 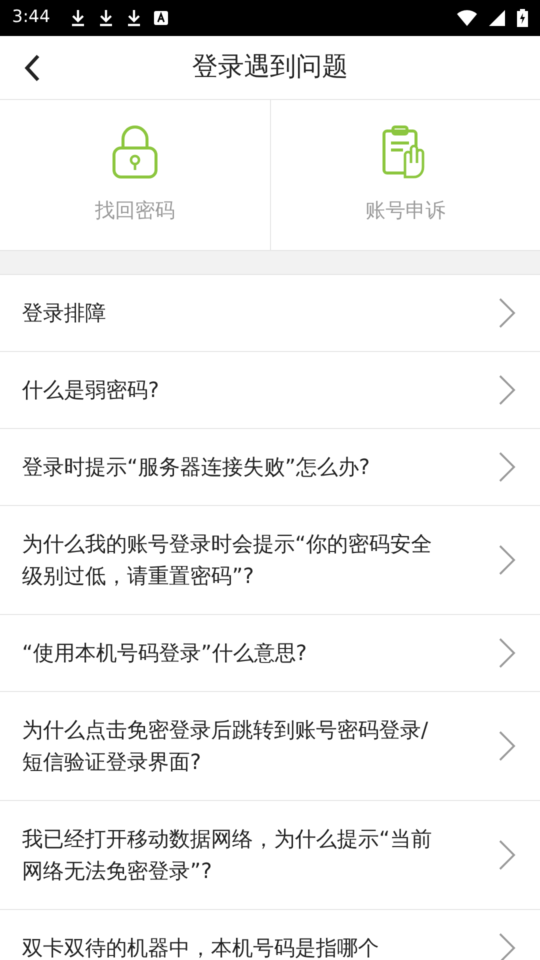 I want to click on faq-question: 为什么点击免密登录后跳转到账号密码登录/短信验证登录界面?, so click(x=226, y=746).